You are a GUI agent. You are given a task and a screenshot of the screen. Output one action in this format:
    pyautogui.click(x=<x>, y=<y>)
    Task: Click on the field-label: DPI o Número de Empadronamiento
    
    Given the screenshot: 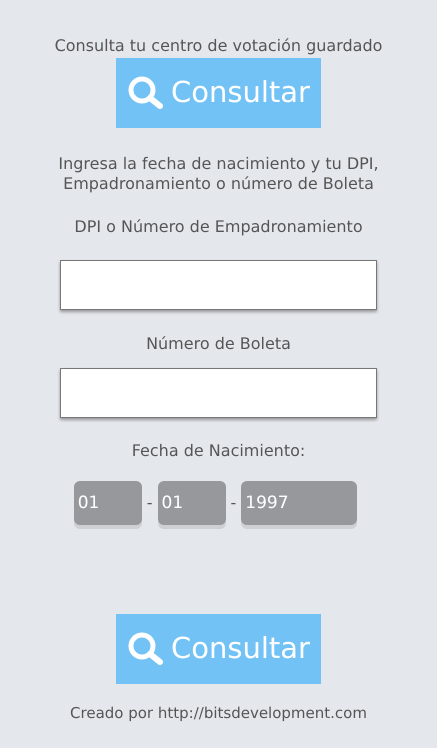 What is the action you would take?
    pyautogui.click(x=218, y=227)
    